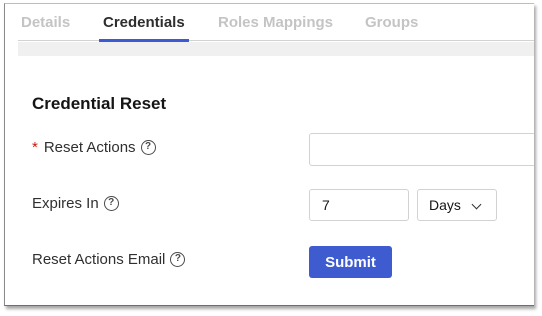  I want to click on tab-groups: Groups, so click(391, 22).